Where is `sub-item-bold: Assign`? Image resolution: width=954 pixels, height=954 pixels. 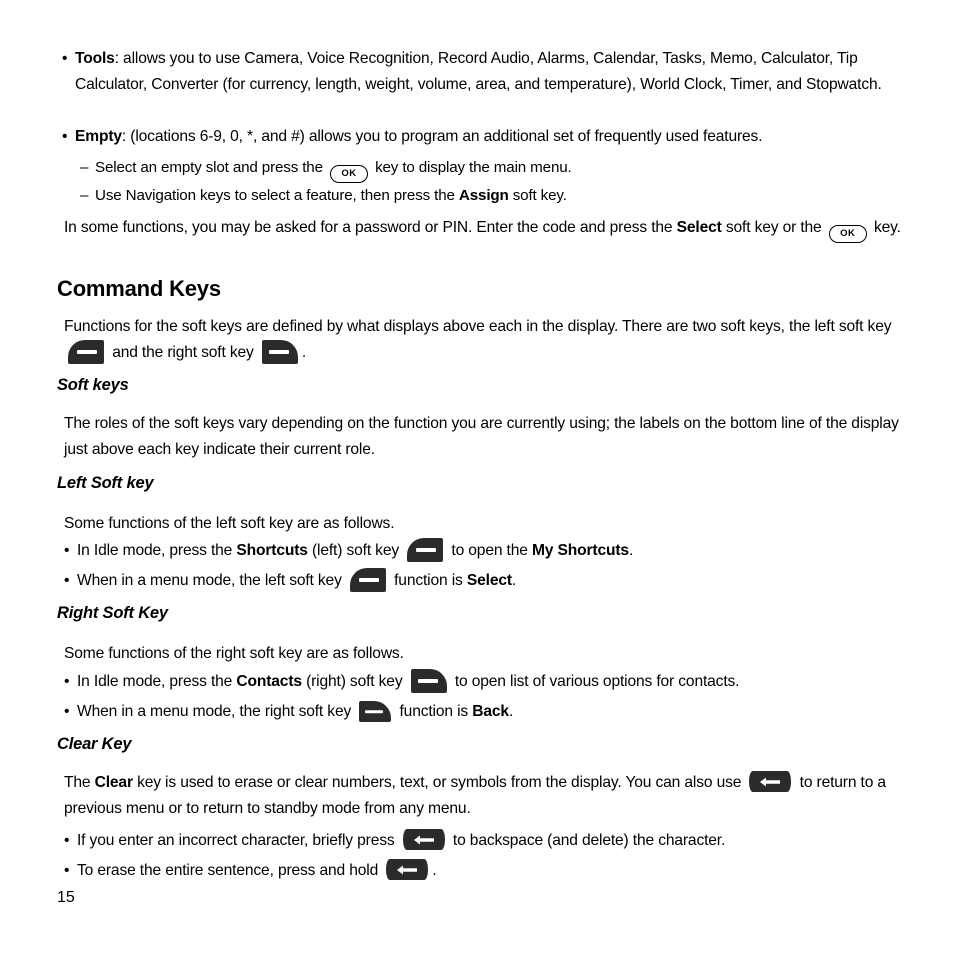 sub-item-bold: Assign is located at coordinates (483, 195).